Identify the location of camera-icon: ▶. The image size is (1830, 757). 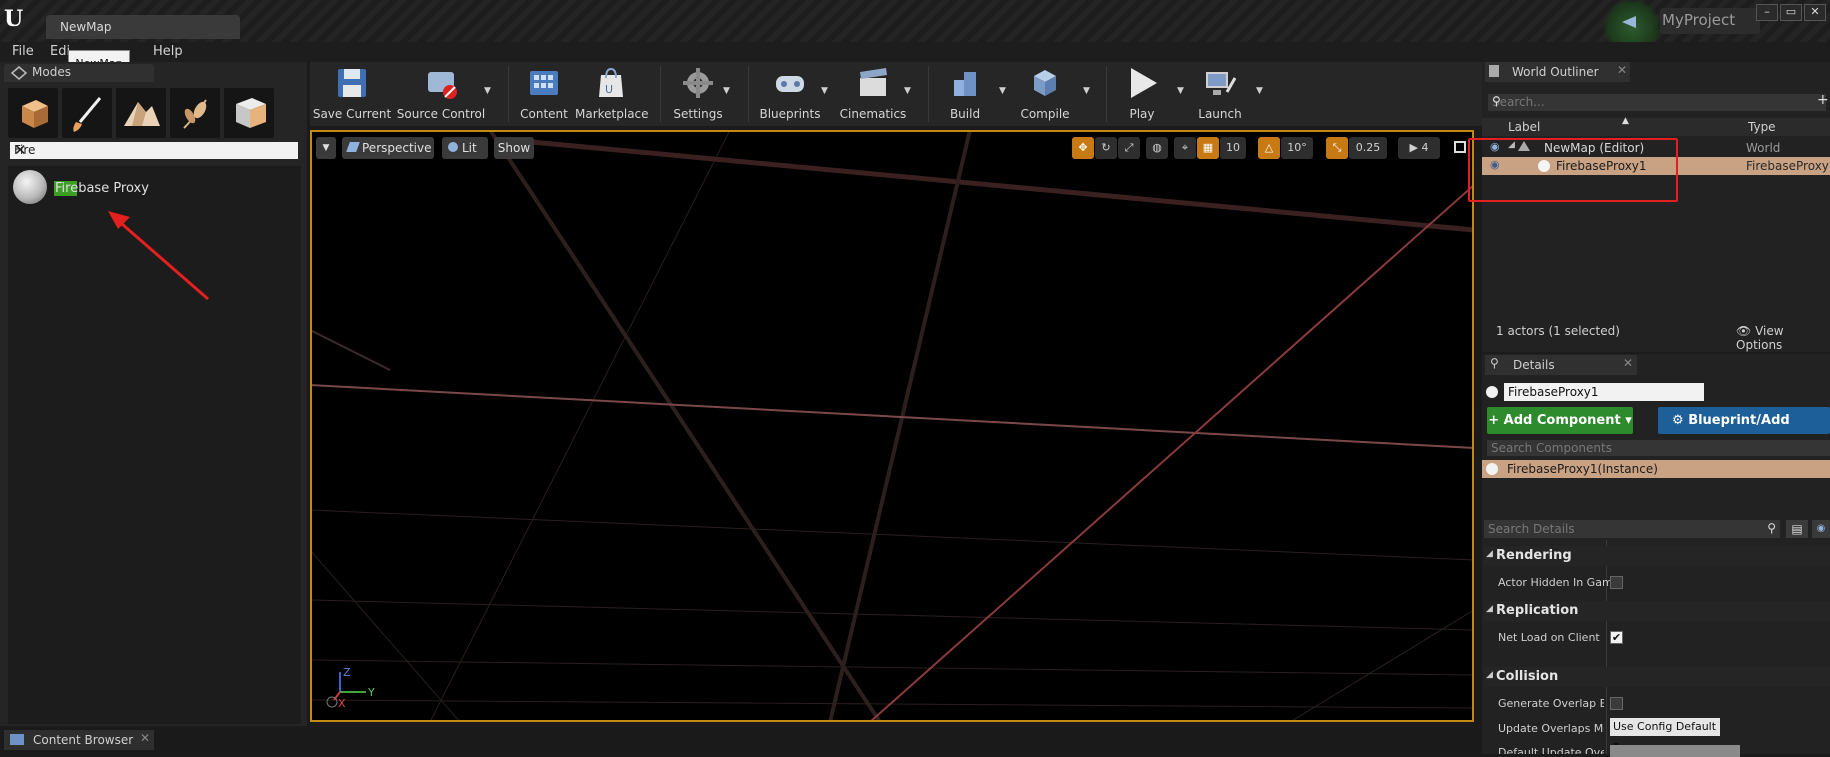
(1413, 147).